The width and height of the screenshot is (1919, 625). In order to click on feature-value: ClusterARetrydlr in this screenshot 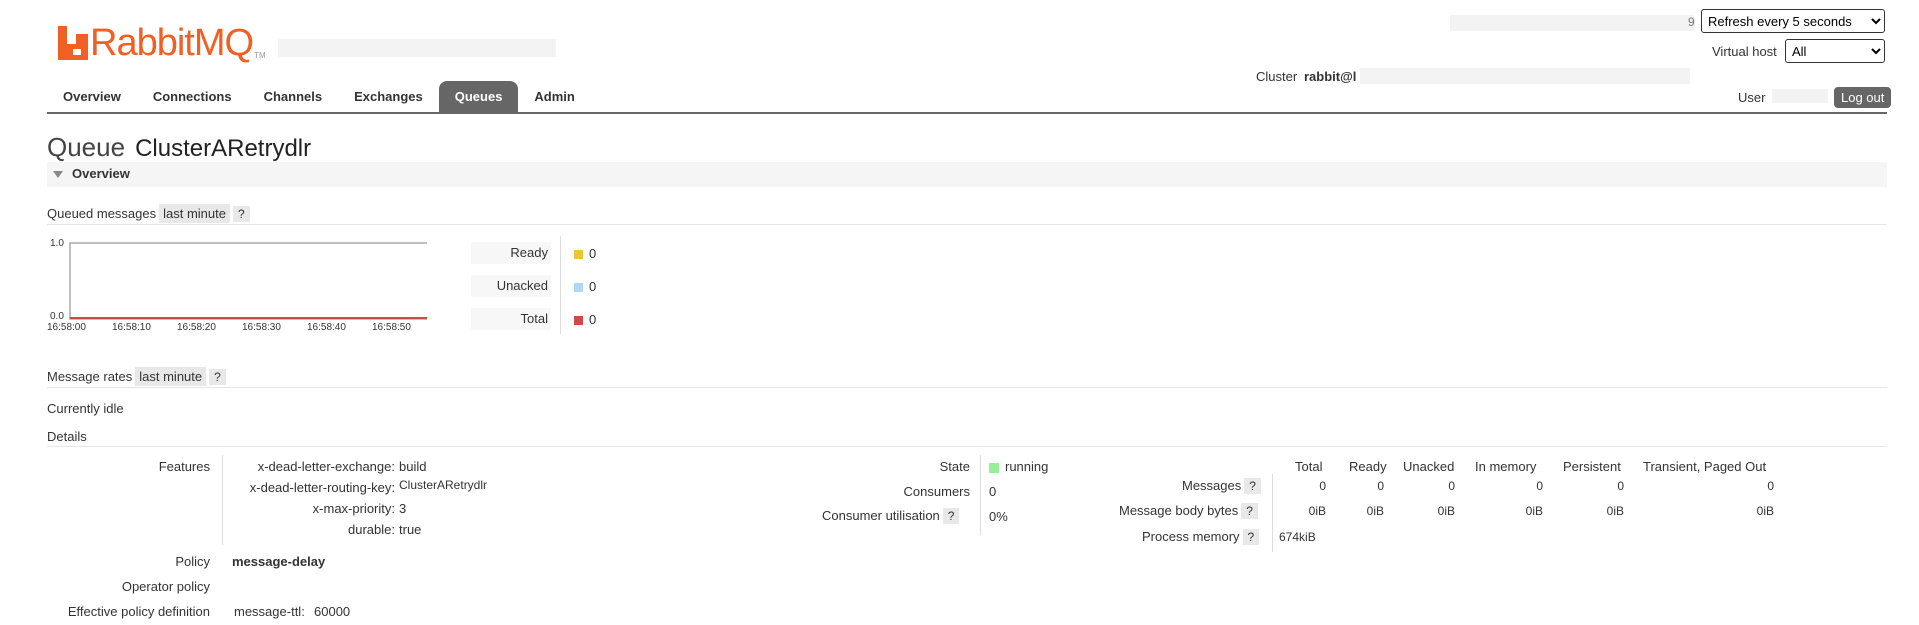, I will do `click(443, 485)`.